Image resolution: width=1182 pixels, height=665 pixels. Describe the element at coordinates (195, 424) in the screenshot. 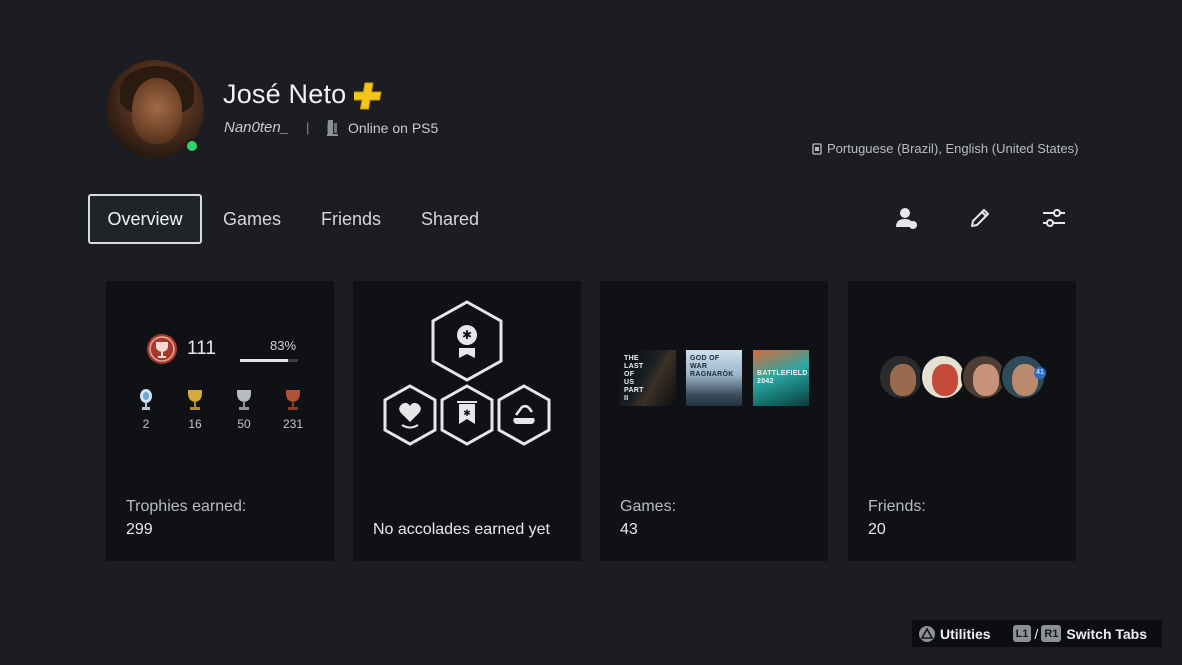

I see `gold-count: 16` at that location.